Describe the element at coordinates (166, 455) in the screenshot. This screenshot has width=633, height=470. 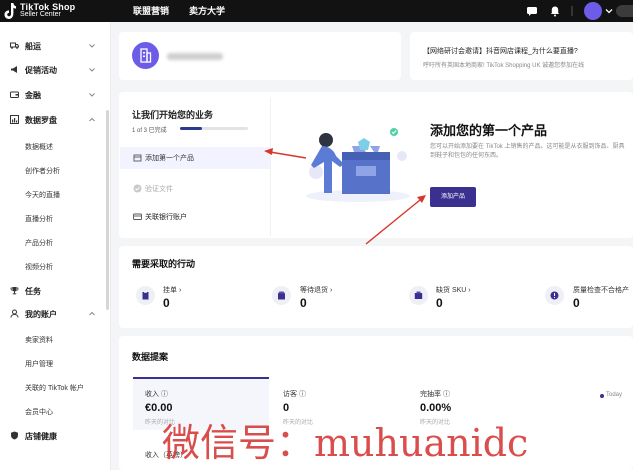
I see `revenue-chart-label: 收入（英镑）` at that location.